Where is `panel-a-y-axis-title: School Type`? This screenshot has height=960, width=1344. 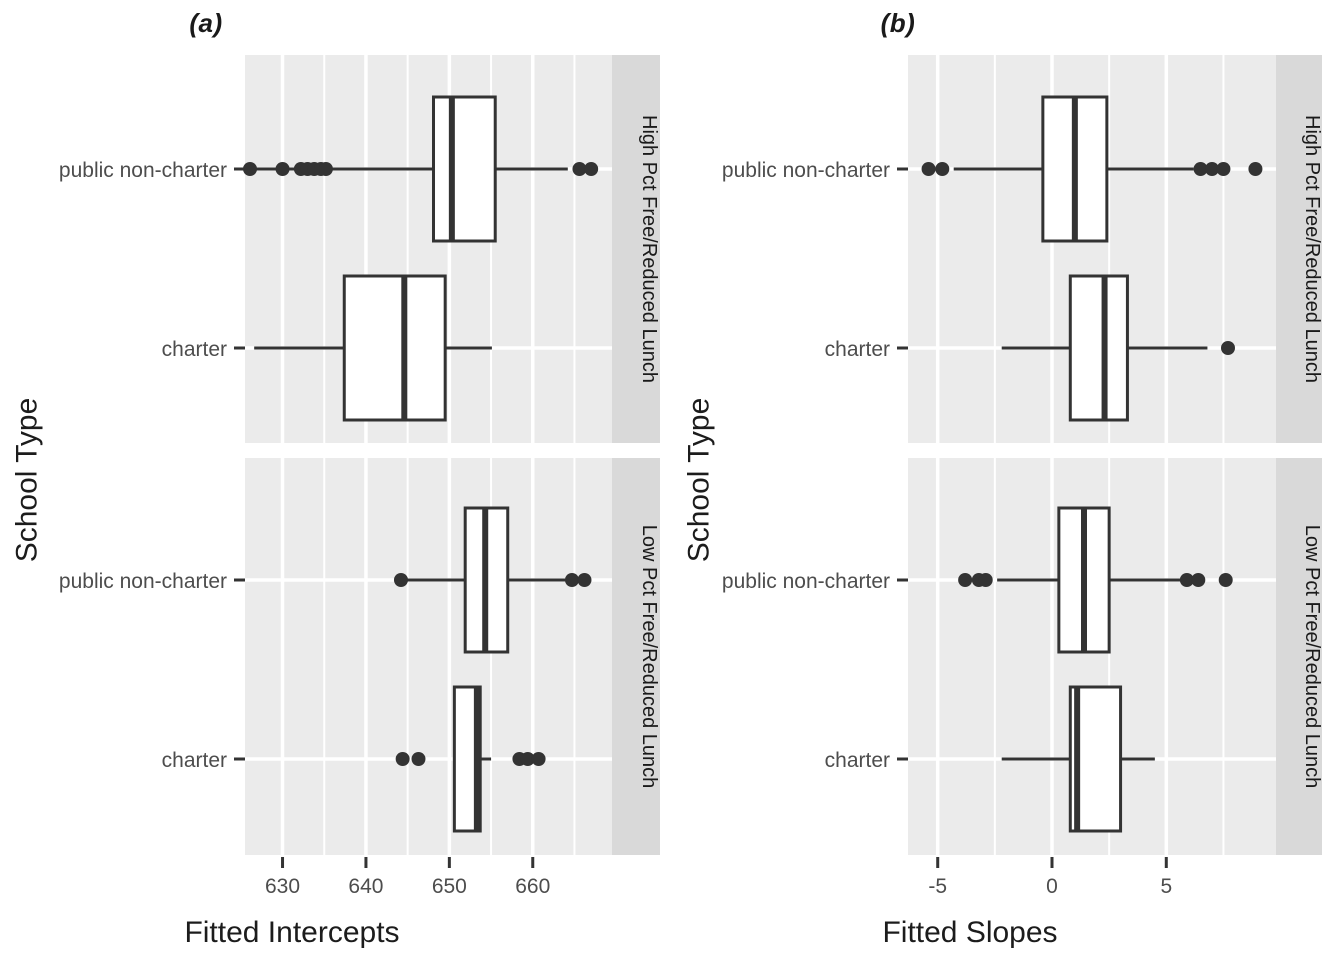 panel-a-y-axis-title: School Type is located at coordinates (27, 480).